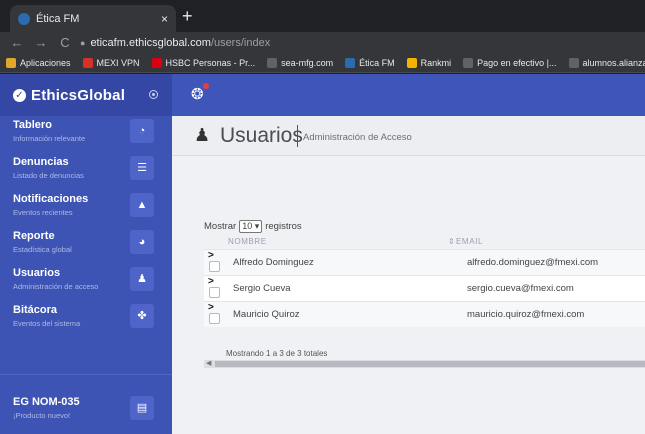  I want to click on back-arrow-icon: ←, so click(17, 42).